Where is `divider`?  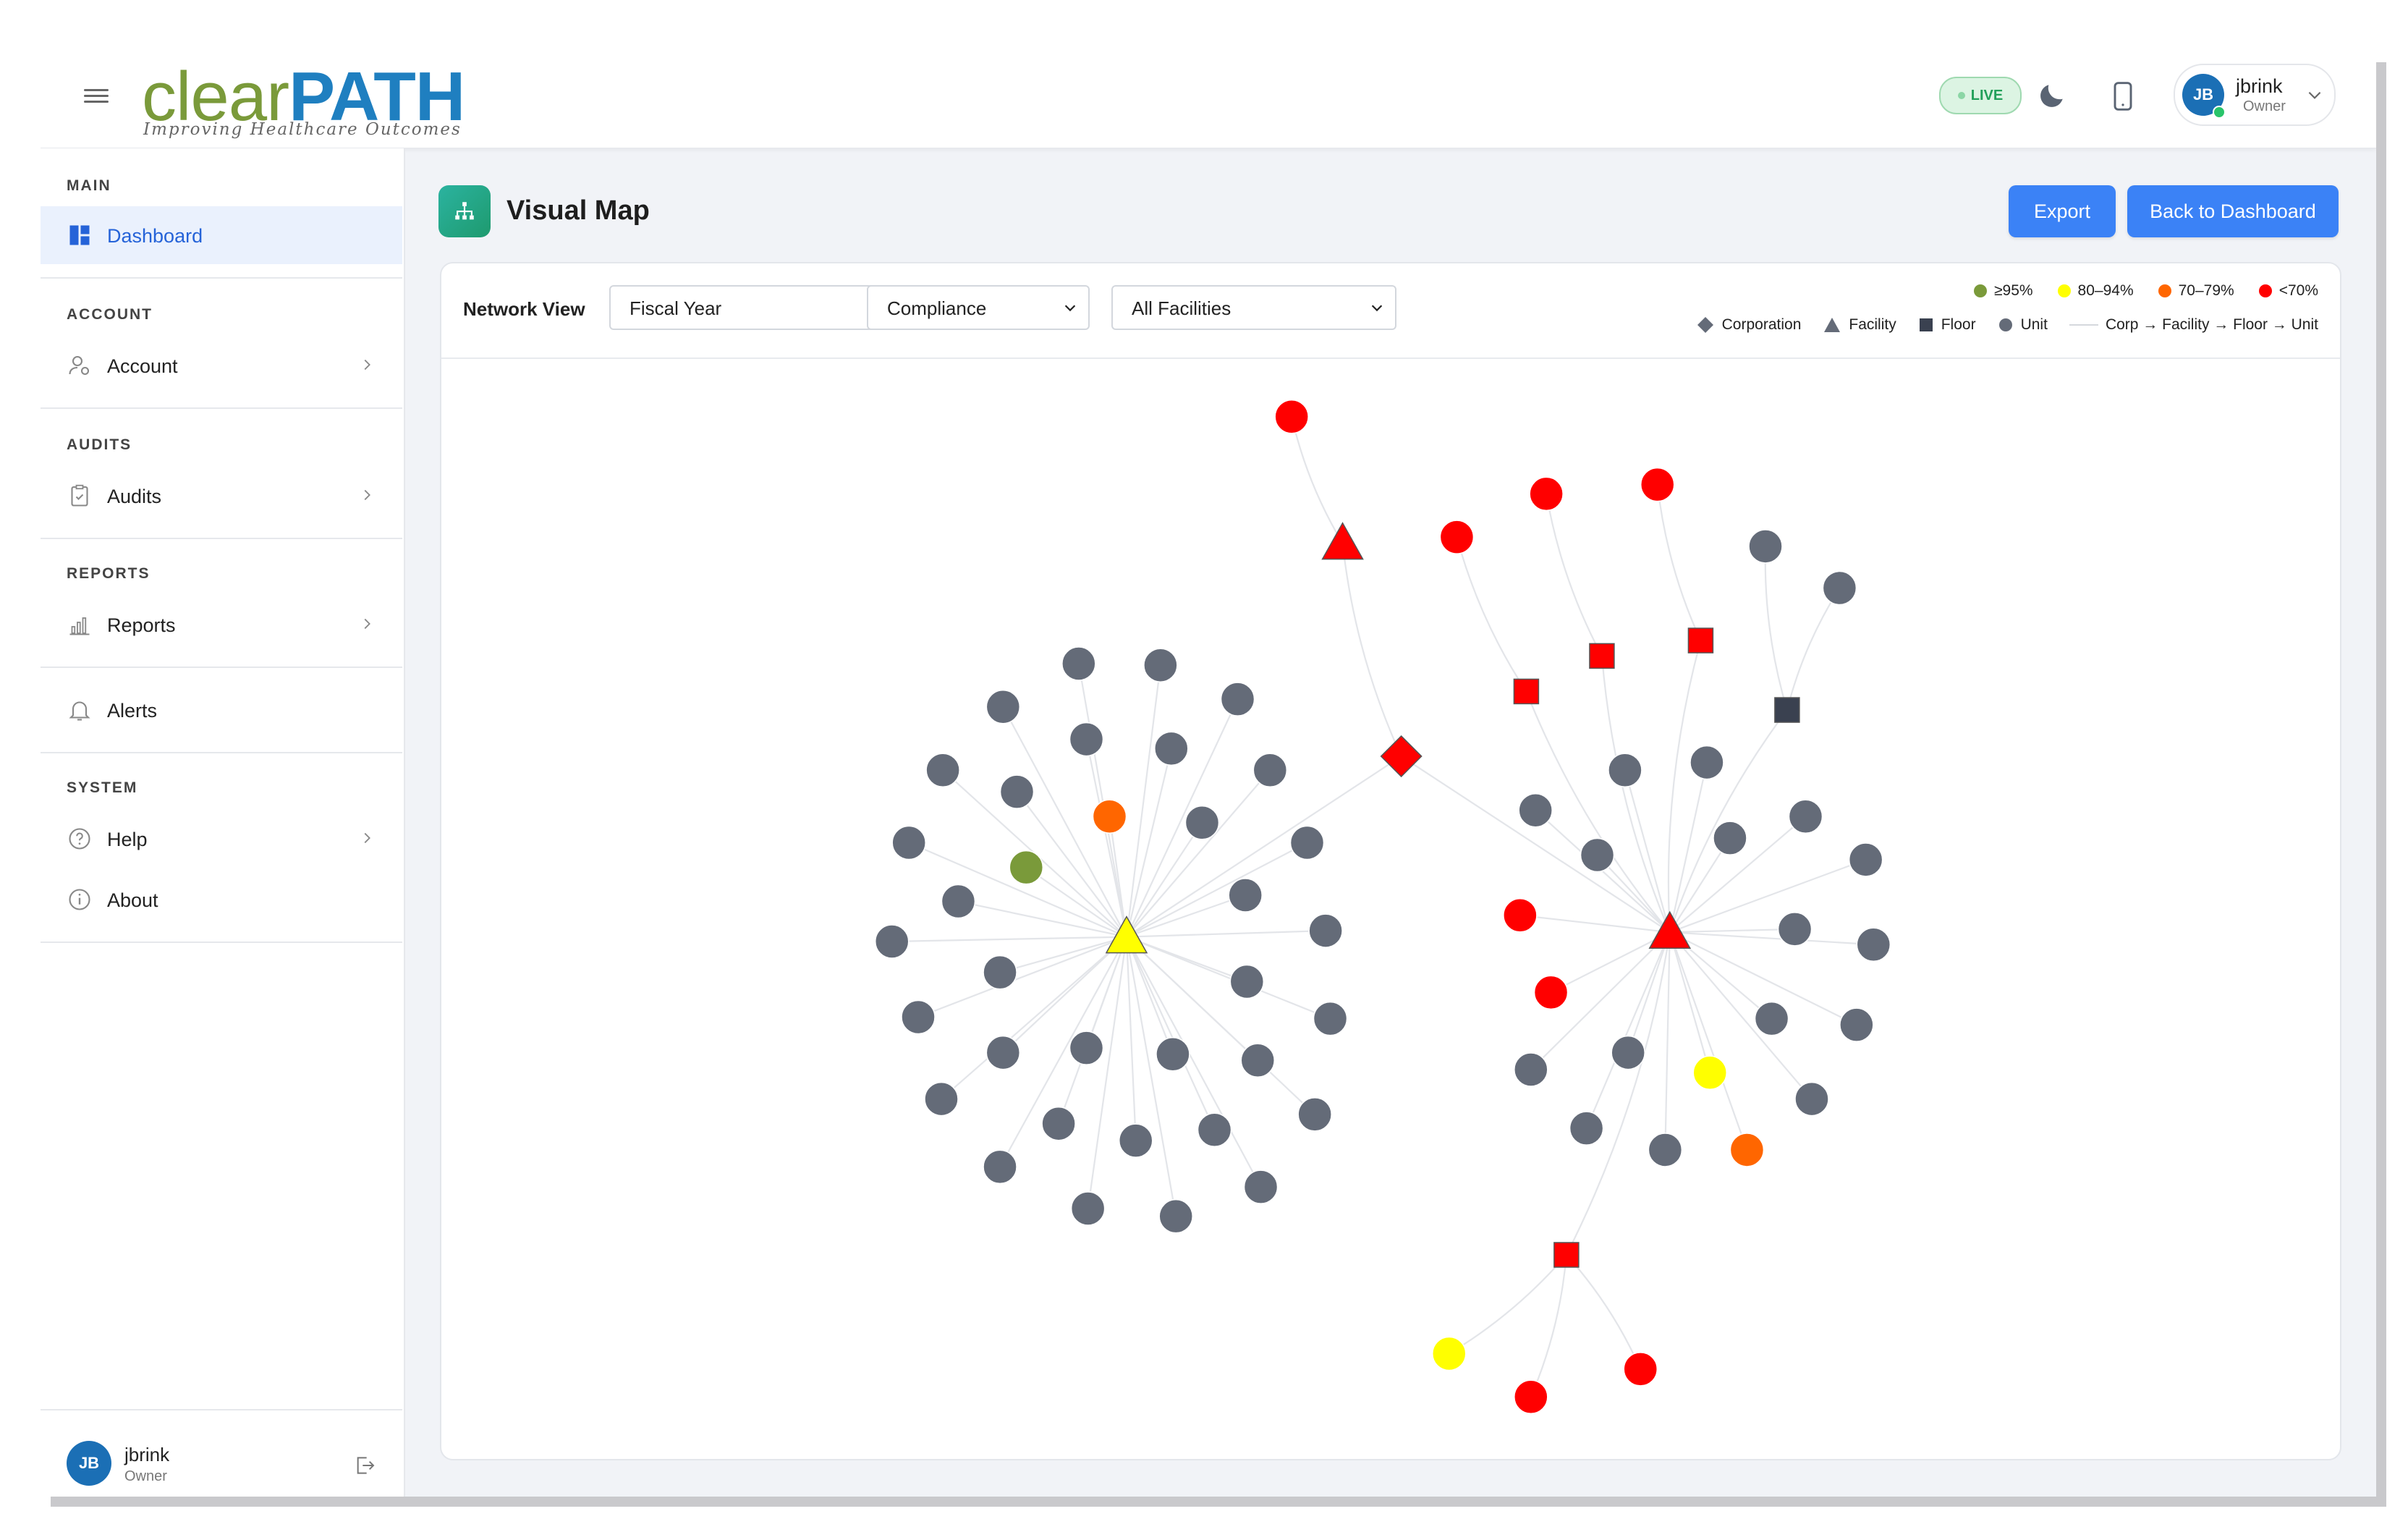
divider is located at coordinates (221, 1409).